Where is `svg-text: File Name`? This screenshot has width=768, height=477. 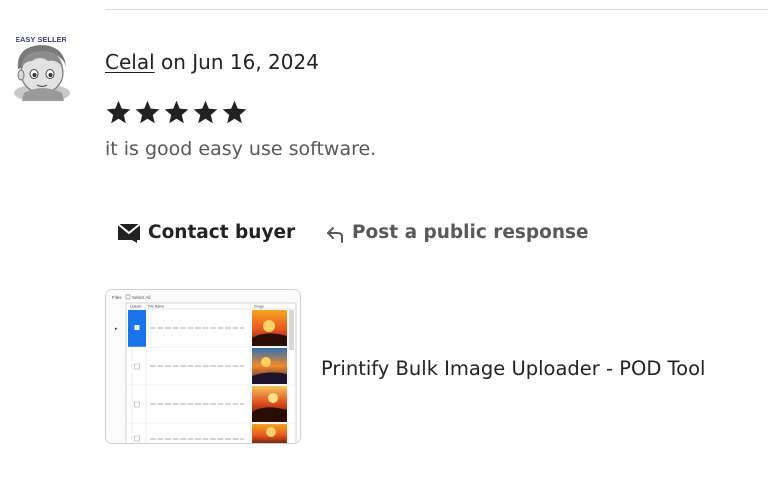
svg-text: File Name is located at coordinates (156, 307).